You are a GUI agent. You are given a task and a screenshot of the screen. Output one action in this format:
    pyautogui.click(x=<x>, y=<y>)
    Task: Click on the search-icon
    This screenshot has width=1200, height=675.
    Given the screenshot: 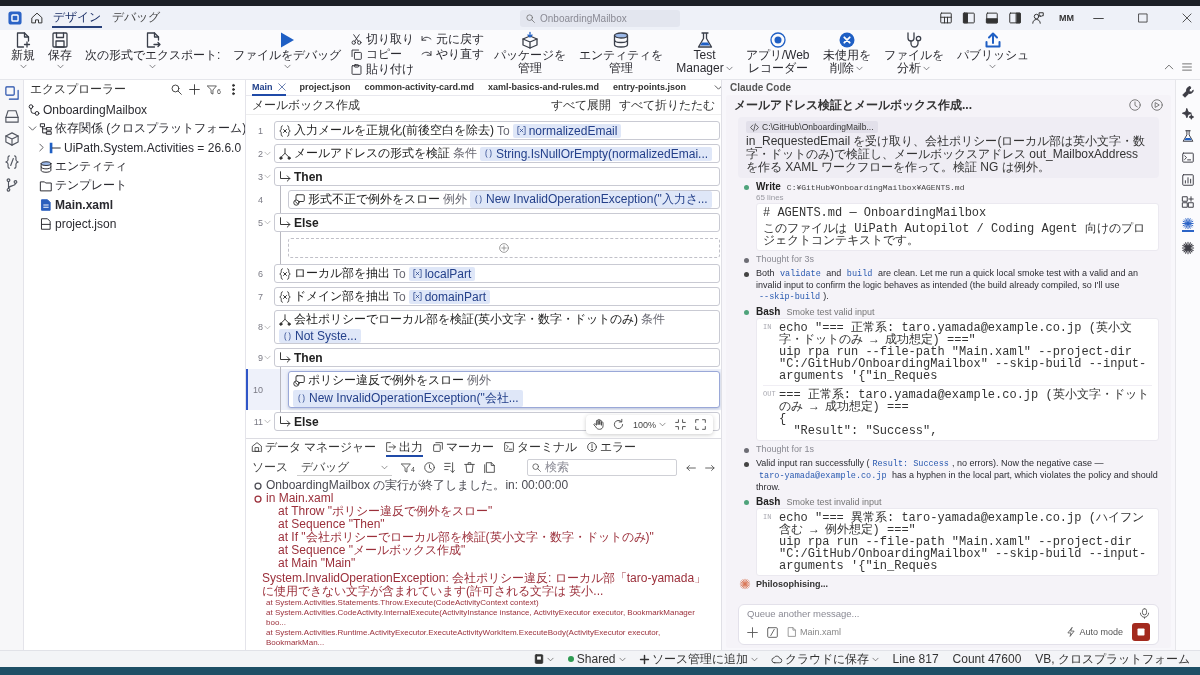 What is the action you would take?
    pyautogui.click(x=177, y=89)
    